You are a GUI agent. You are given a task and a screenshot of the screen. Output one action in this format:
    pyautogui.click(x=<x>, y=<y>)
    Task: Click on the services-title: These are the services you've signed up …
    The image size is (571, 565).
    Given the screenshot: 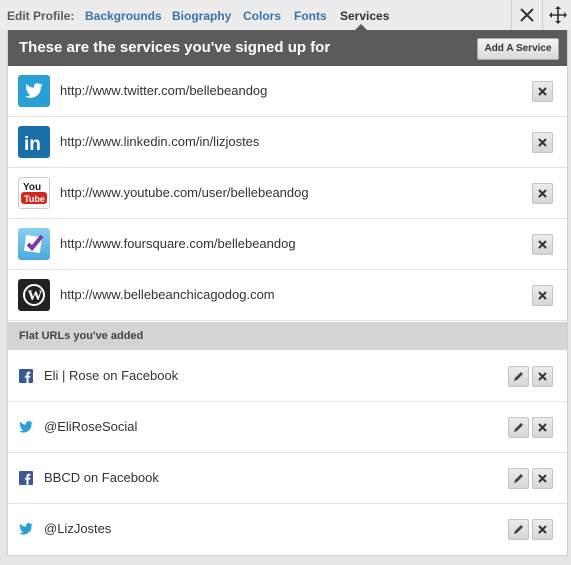 What is the action you would take?
    pyautogui.click(x=175, y=47)
    